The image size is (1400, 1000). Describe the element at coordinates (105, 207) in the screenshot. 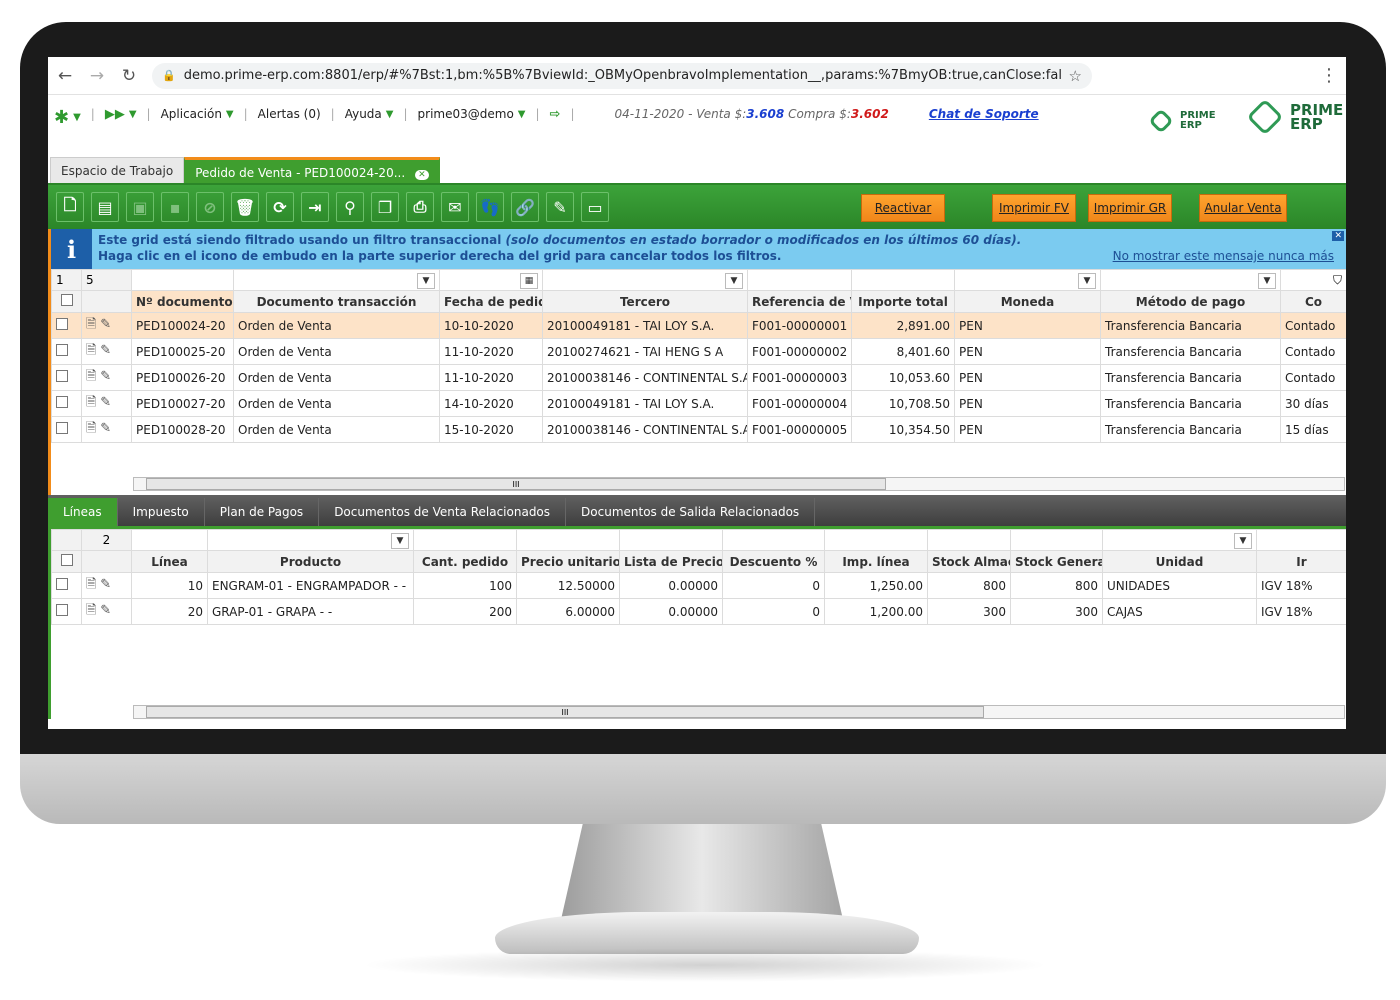

I see `new-row-icon: ▤` at that location.